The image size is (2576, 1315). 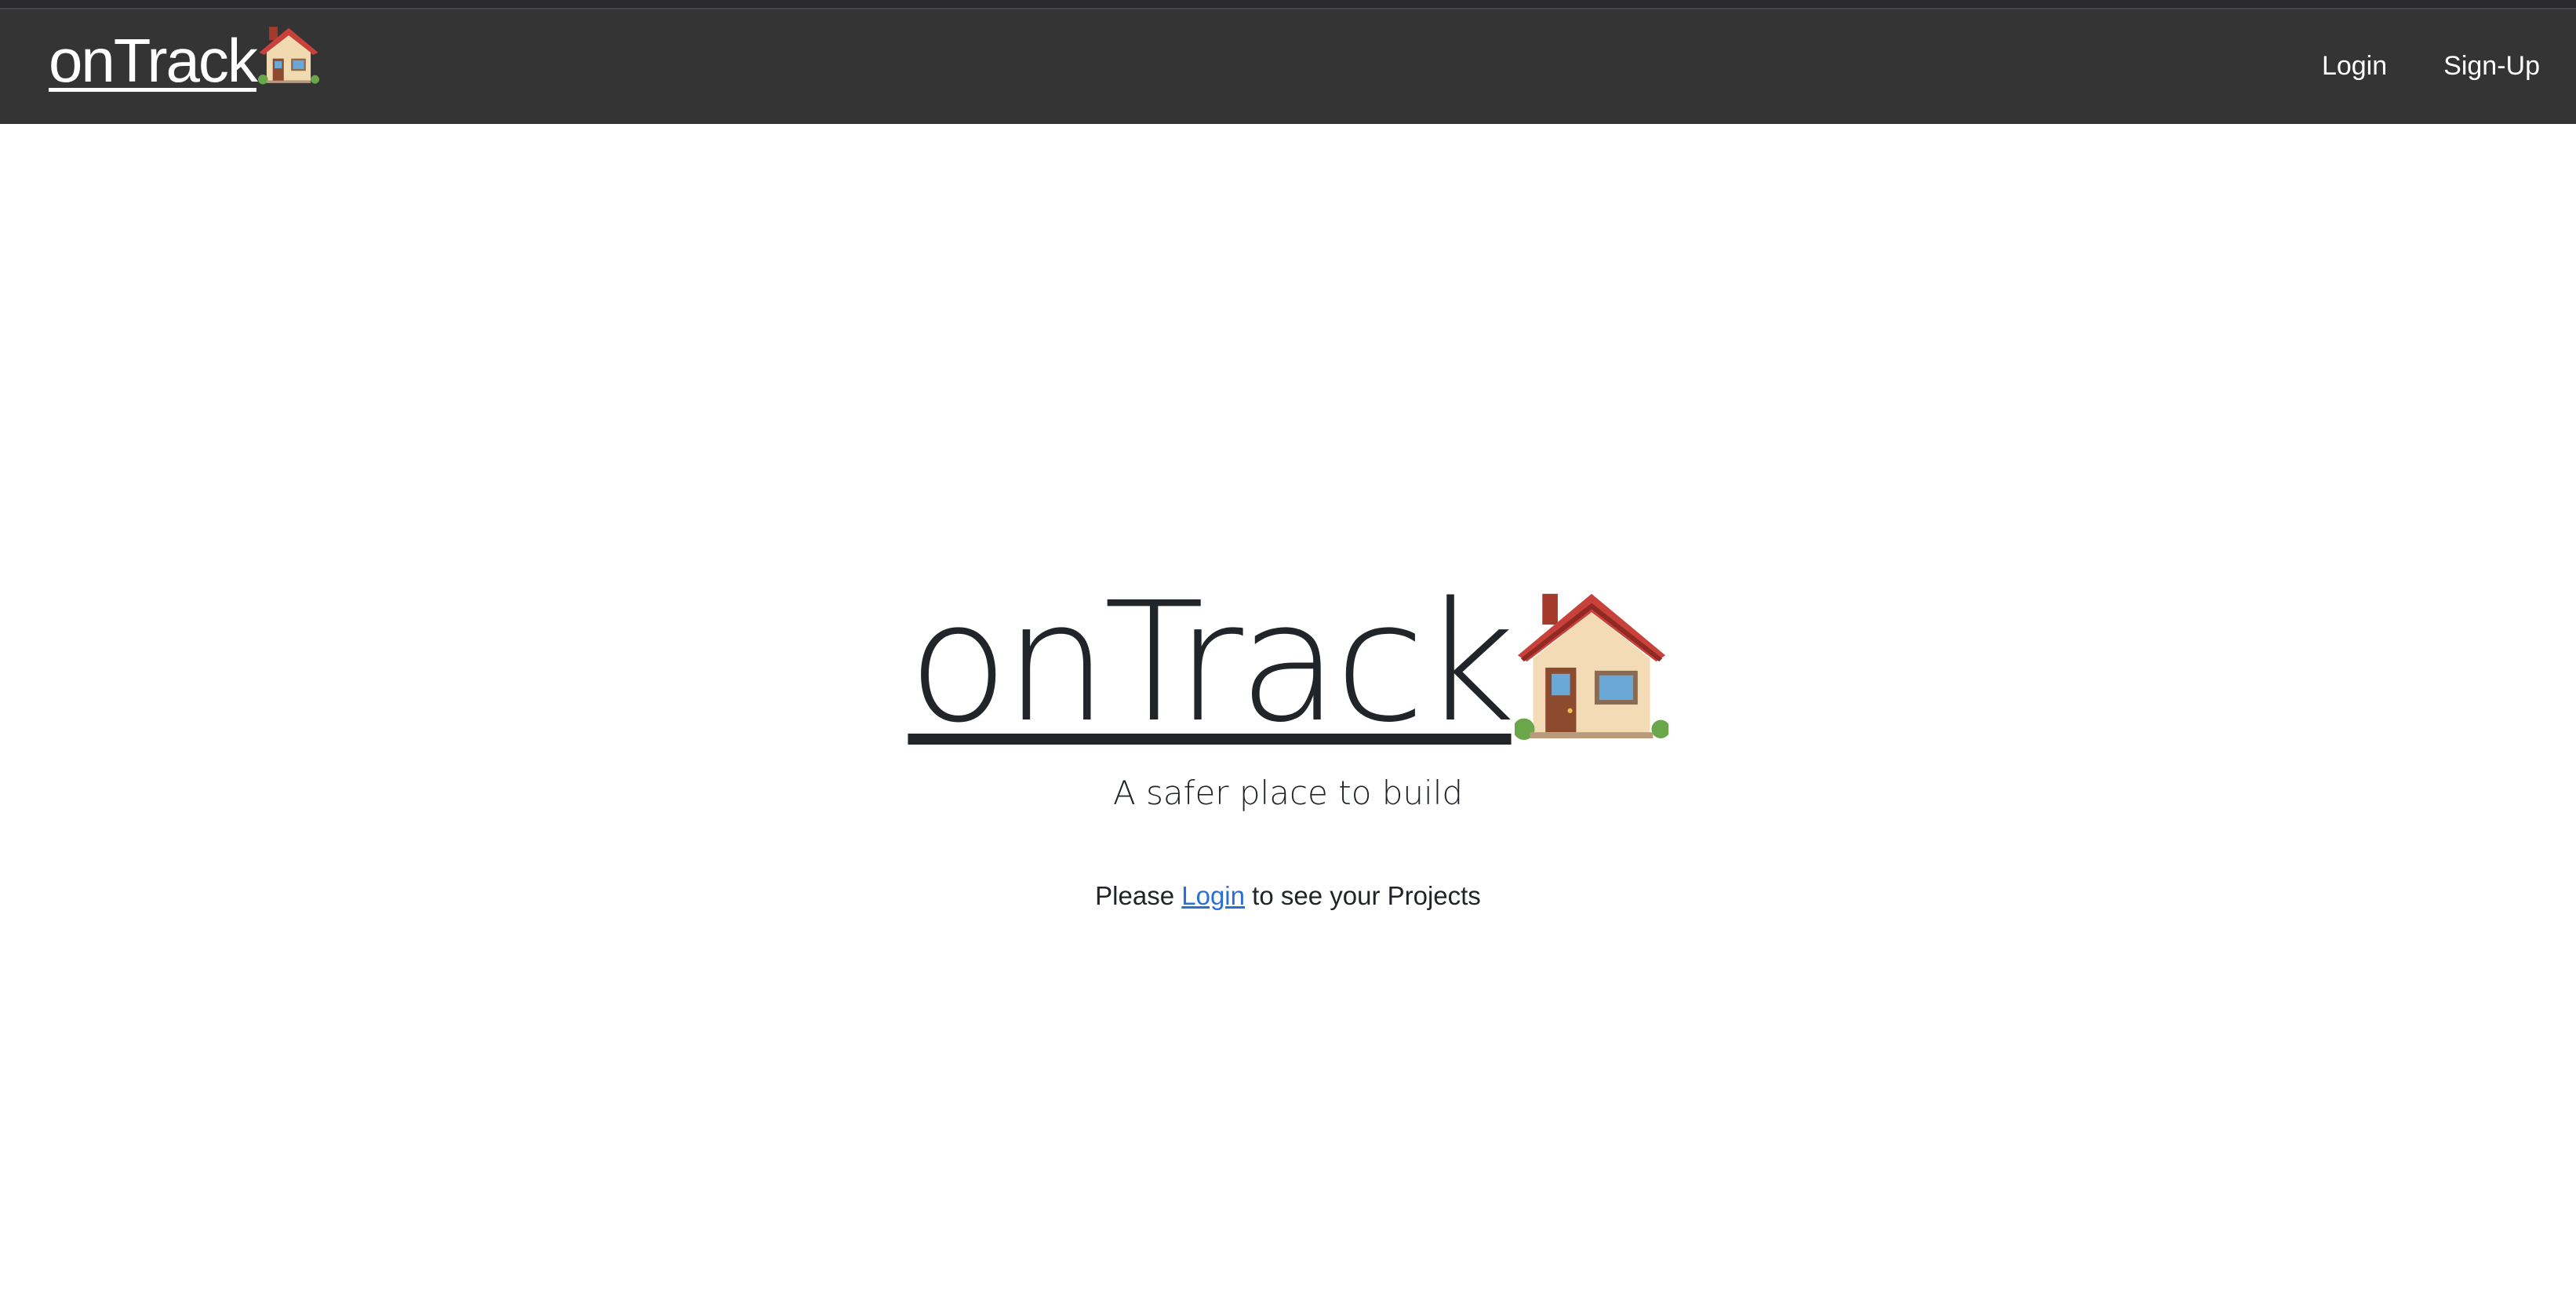 I want to click on login-prompt: Please Login to see your Projects, so click(x=1288, y=896).